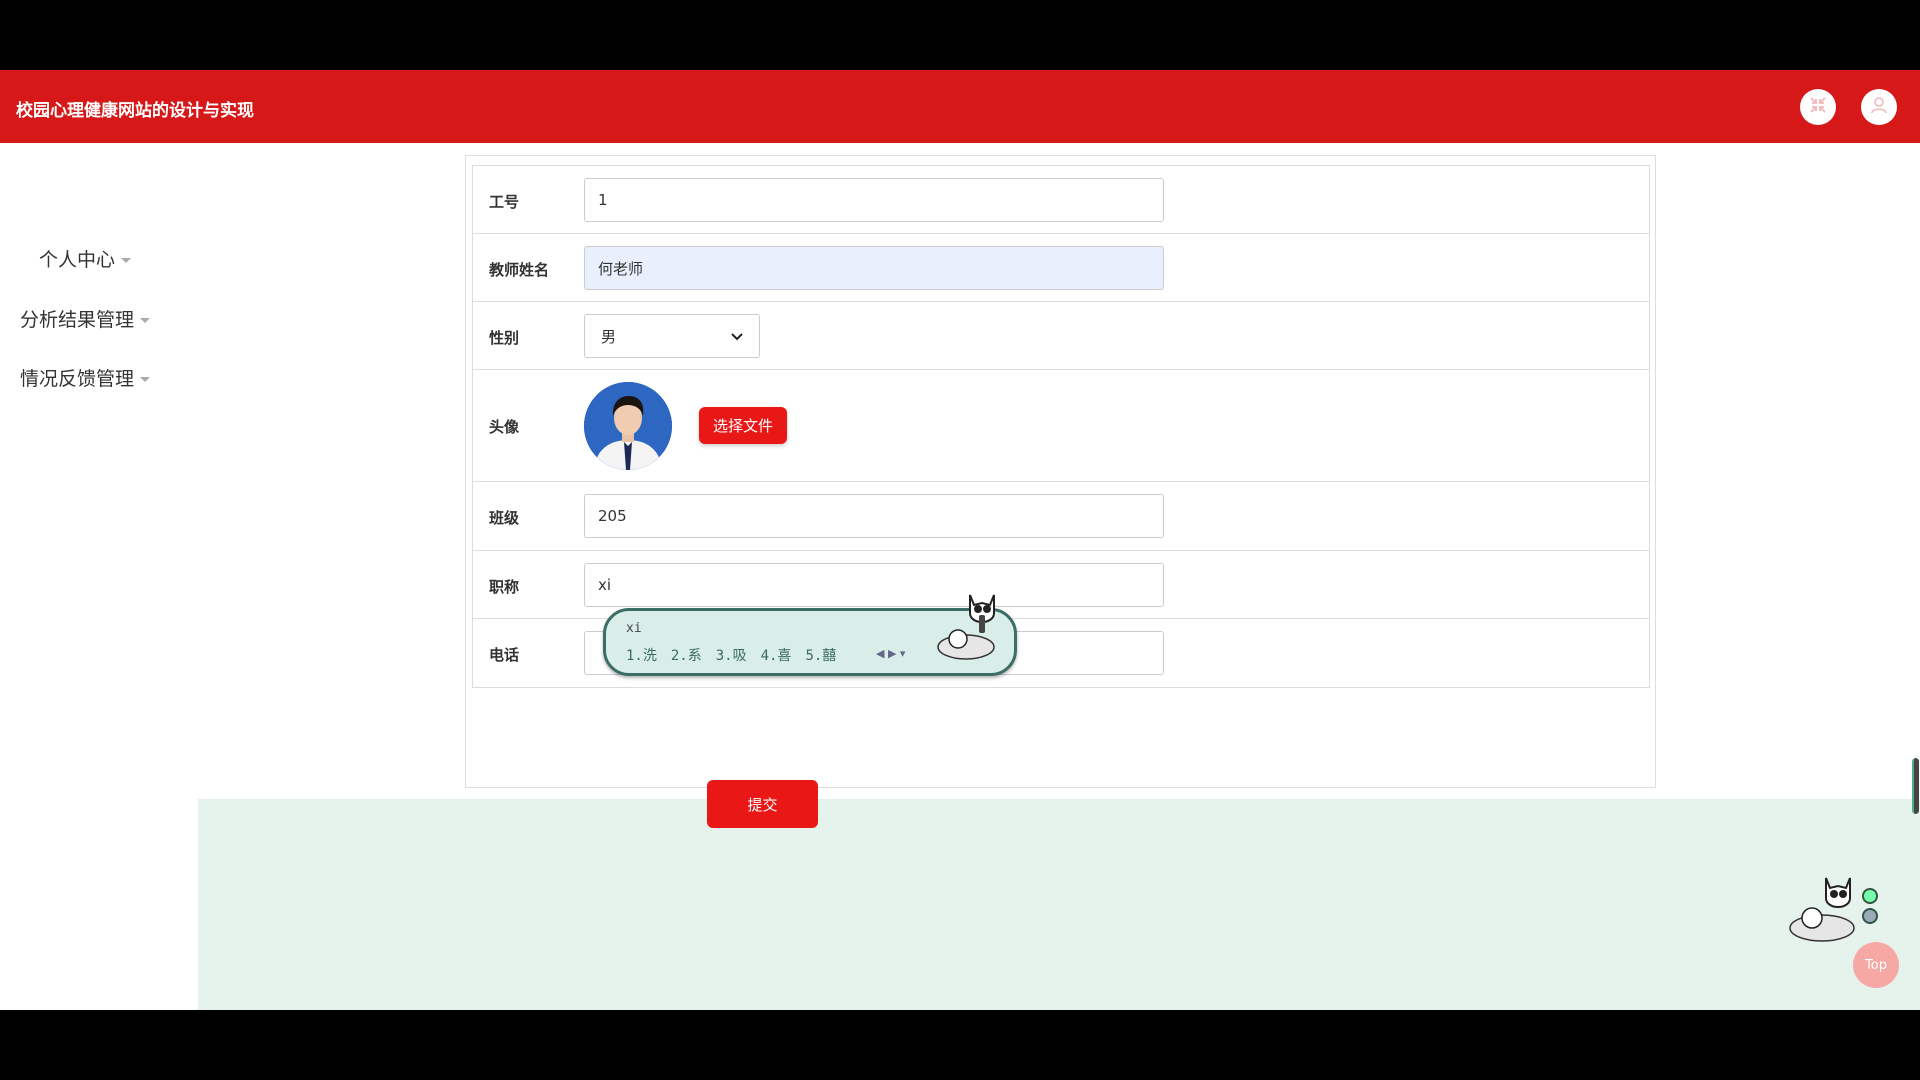  I want to click on sidebar-item-label: 情况反馈管理, so click(76, 379).